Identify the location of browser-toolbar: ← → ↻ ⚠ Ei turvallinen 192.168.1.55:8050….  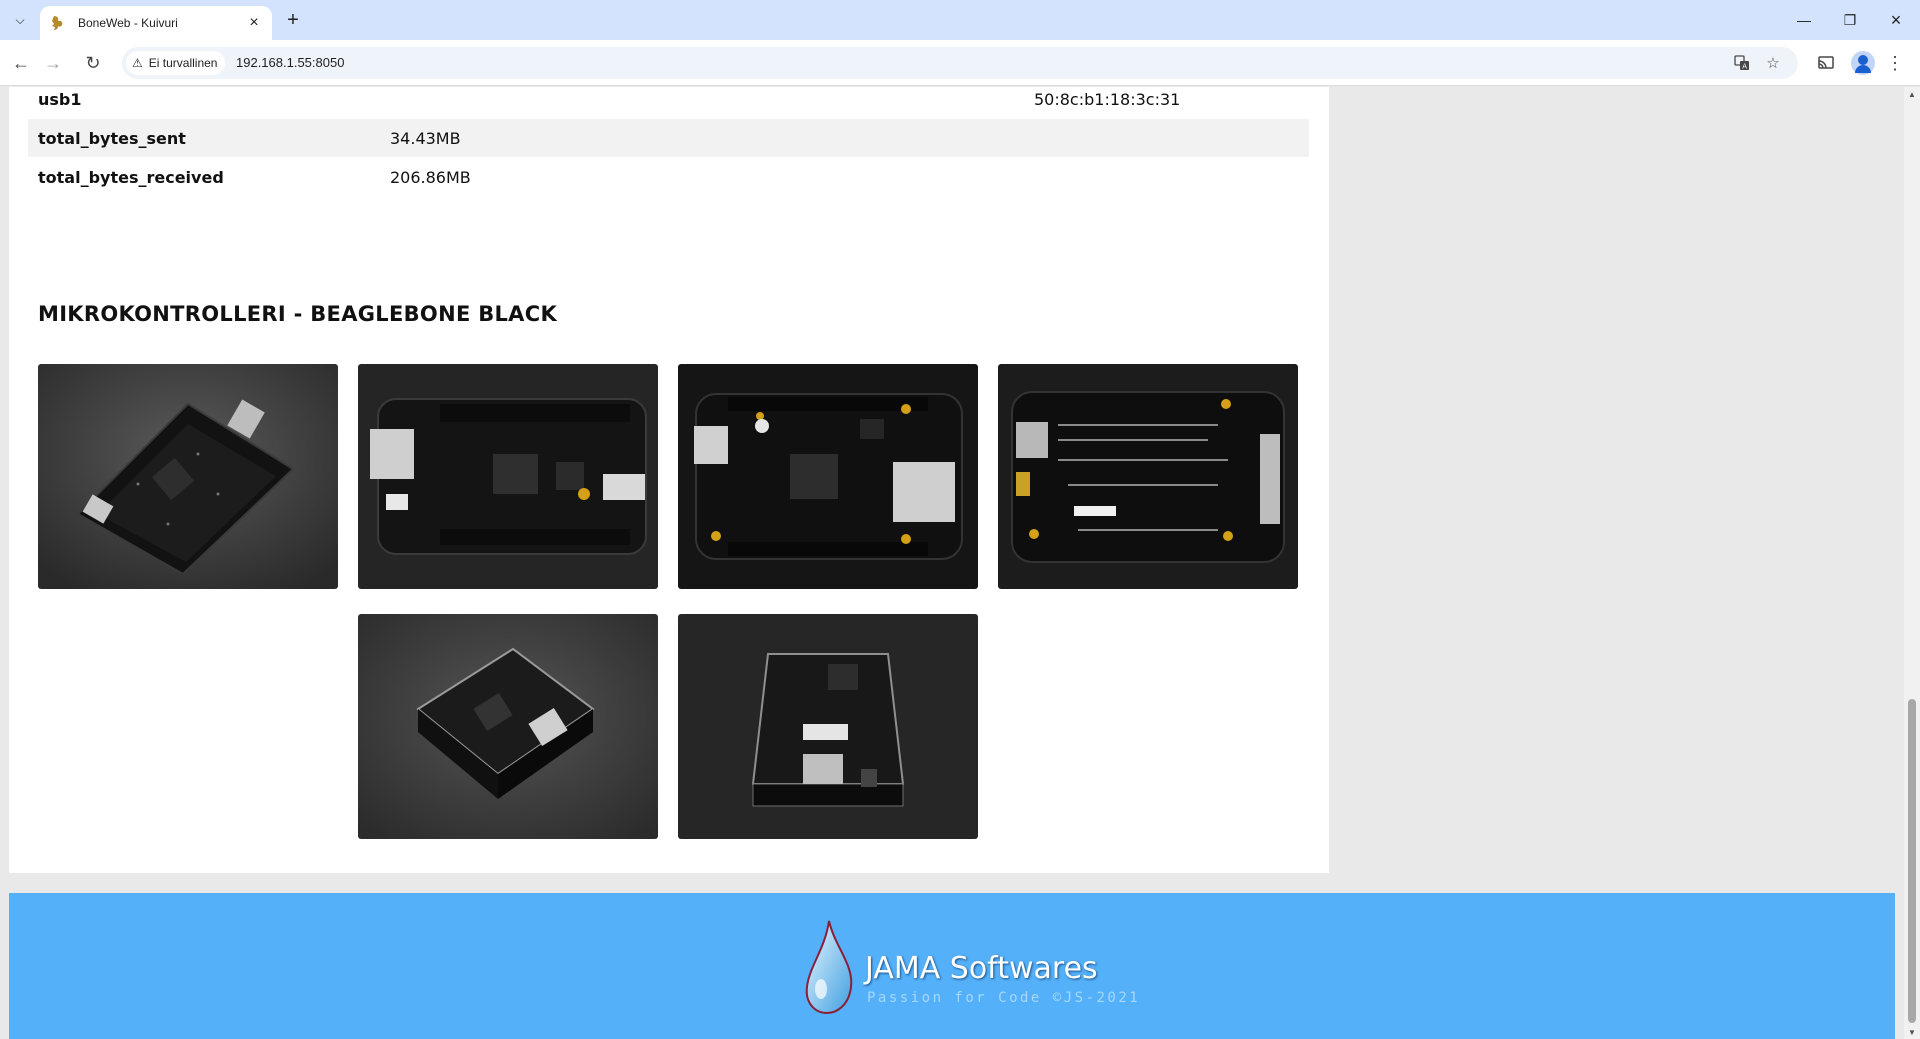
(960, 63).